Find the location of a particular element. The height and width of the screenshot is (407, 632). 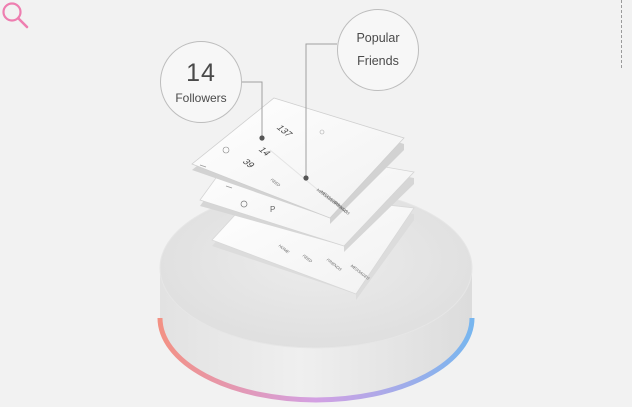

followers-count: 14 is located at coordinates (201, 73).